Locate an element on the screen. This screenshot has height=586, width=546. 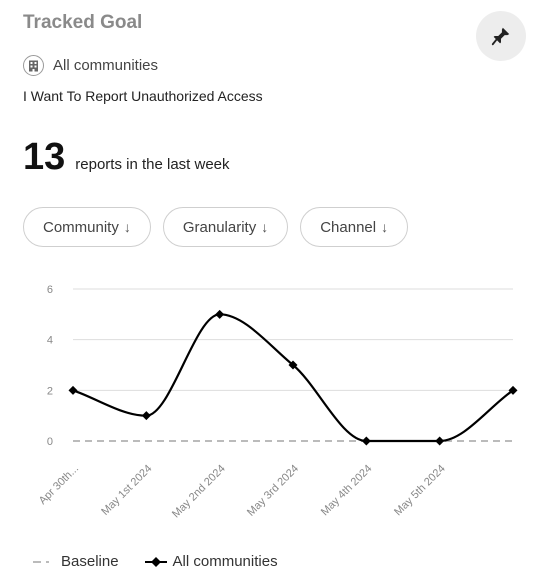
chart-legend: Baseline All communities is located at coordinates (168, 561).